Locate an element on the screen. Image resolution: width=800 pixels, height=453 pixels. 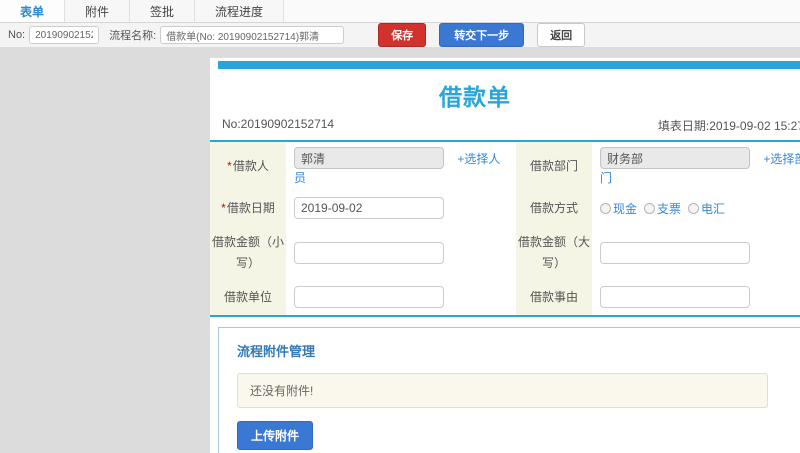
loan-date-field is located at coordinates (369, 208).